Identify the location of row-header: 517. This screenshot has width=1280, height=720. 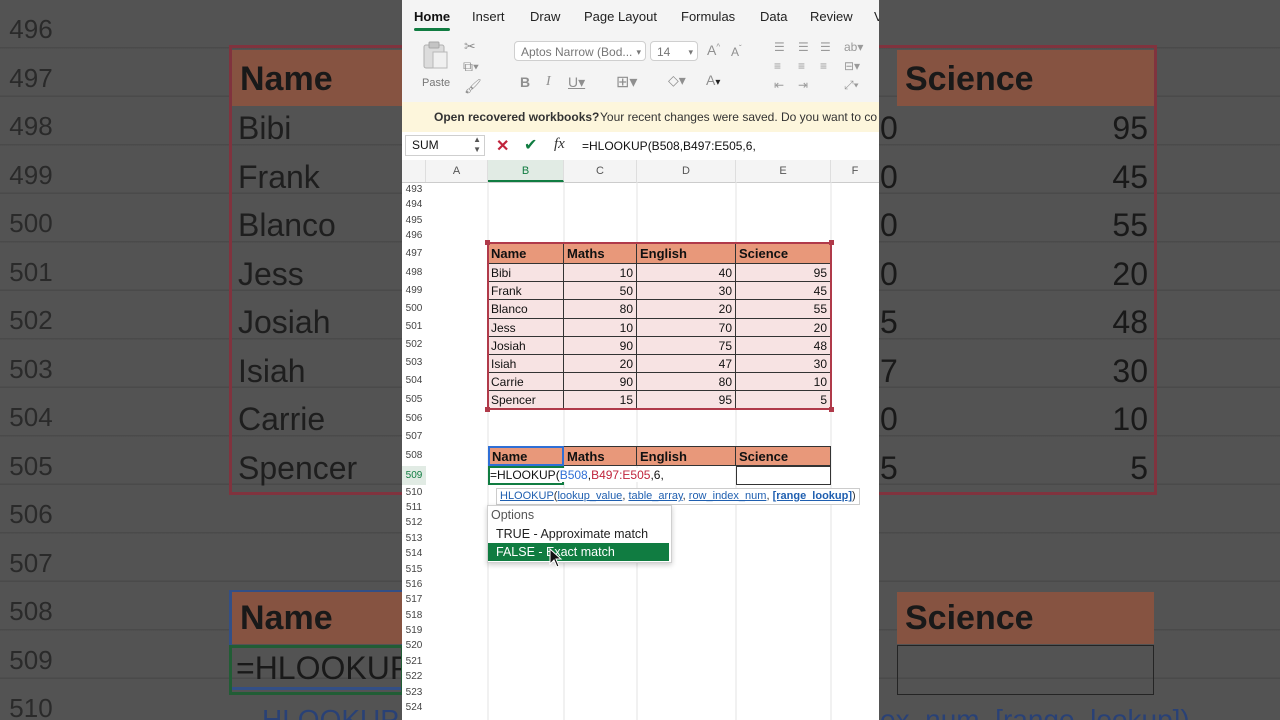
(414, 600).